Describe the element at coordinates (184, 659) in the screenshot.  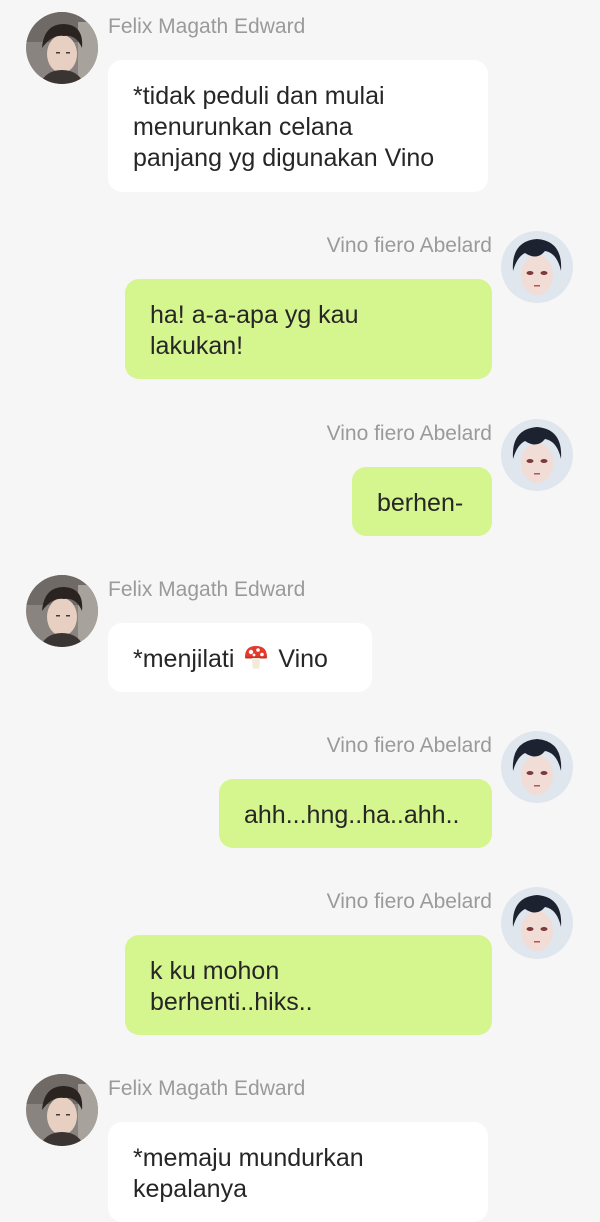
I see `message-text: *menjilati` at that location.